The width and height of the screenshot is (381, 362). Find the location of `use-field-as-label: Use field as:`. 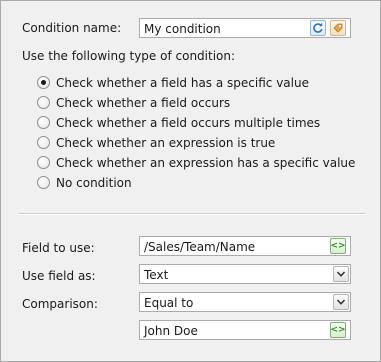

use-field-as-label: Use field as: is located at coordinates (59, 276).